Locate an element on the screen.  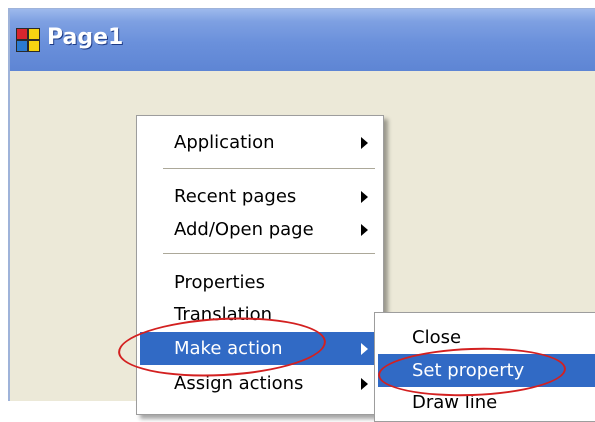
menu-item-label: Application is located at coordinates (224, 142).